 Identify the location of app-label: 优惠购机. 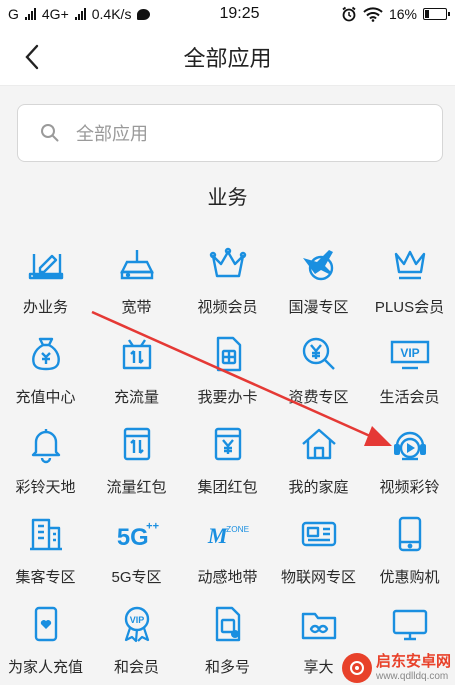
(409, 577).